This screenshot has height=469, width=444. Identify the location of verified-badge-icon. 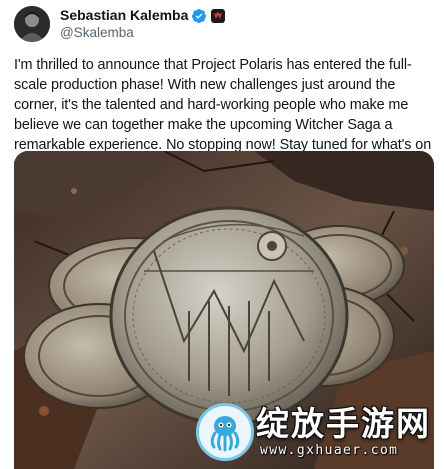
(199, 15).